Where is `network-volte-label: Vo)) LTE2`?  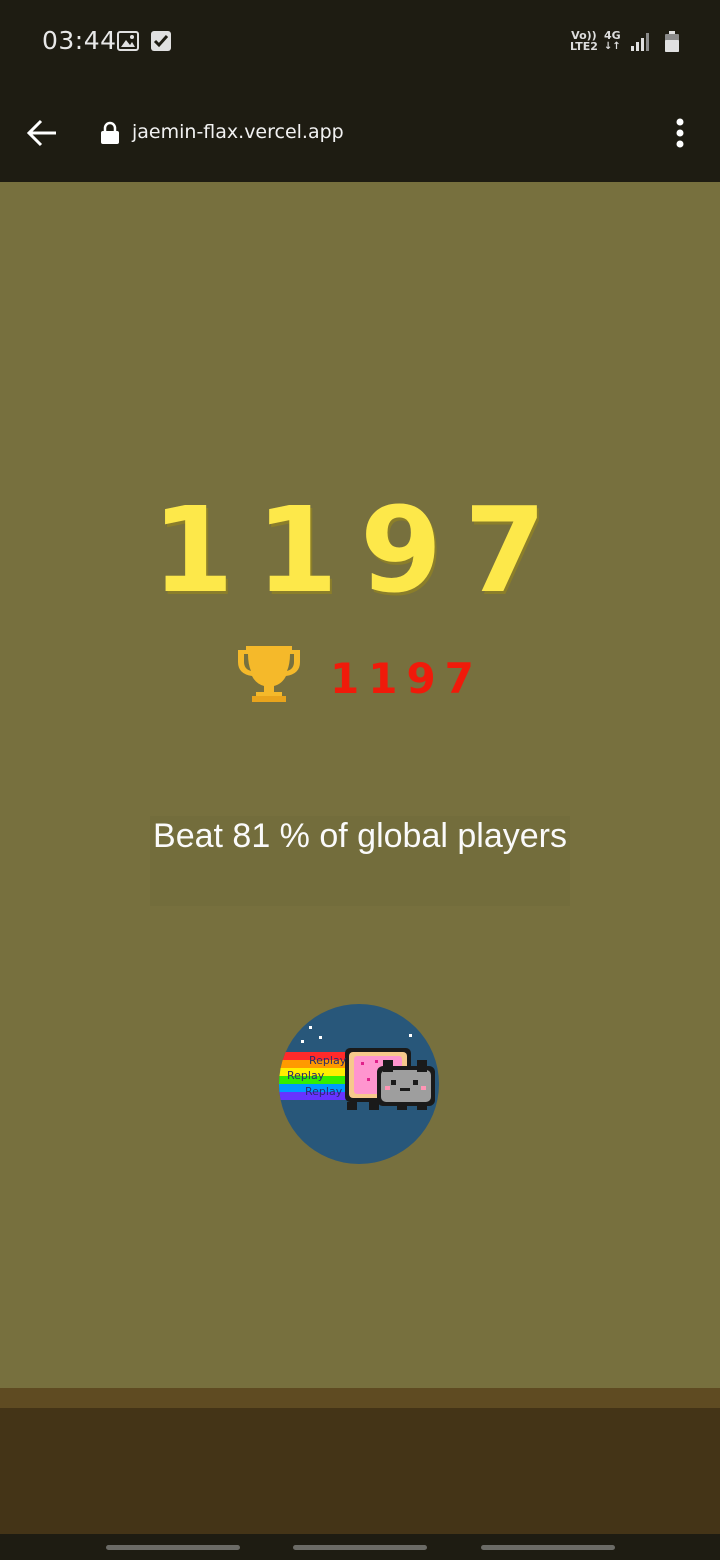 network-volte-label: Vo)) LTE2 is located at coordinates (584, 41).